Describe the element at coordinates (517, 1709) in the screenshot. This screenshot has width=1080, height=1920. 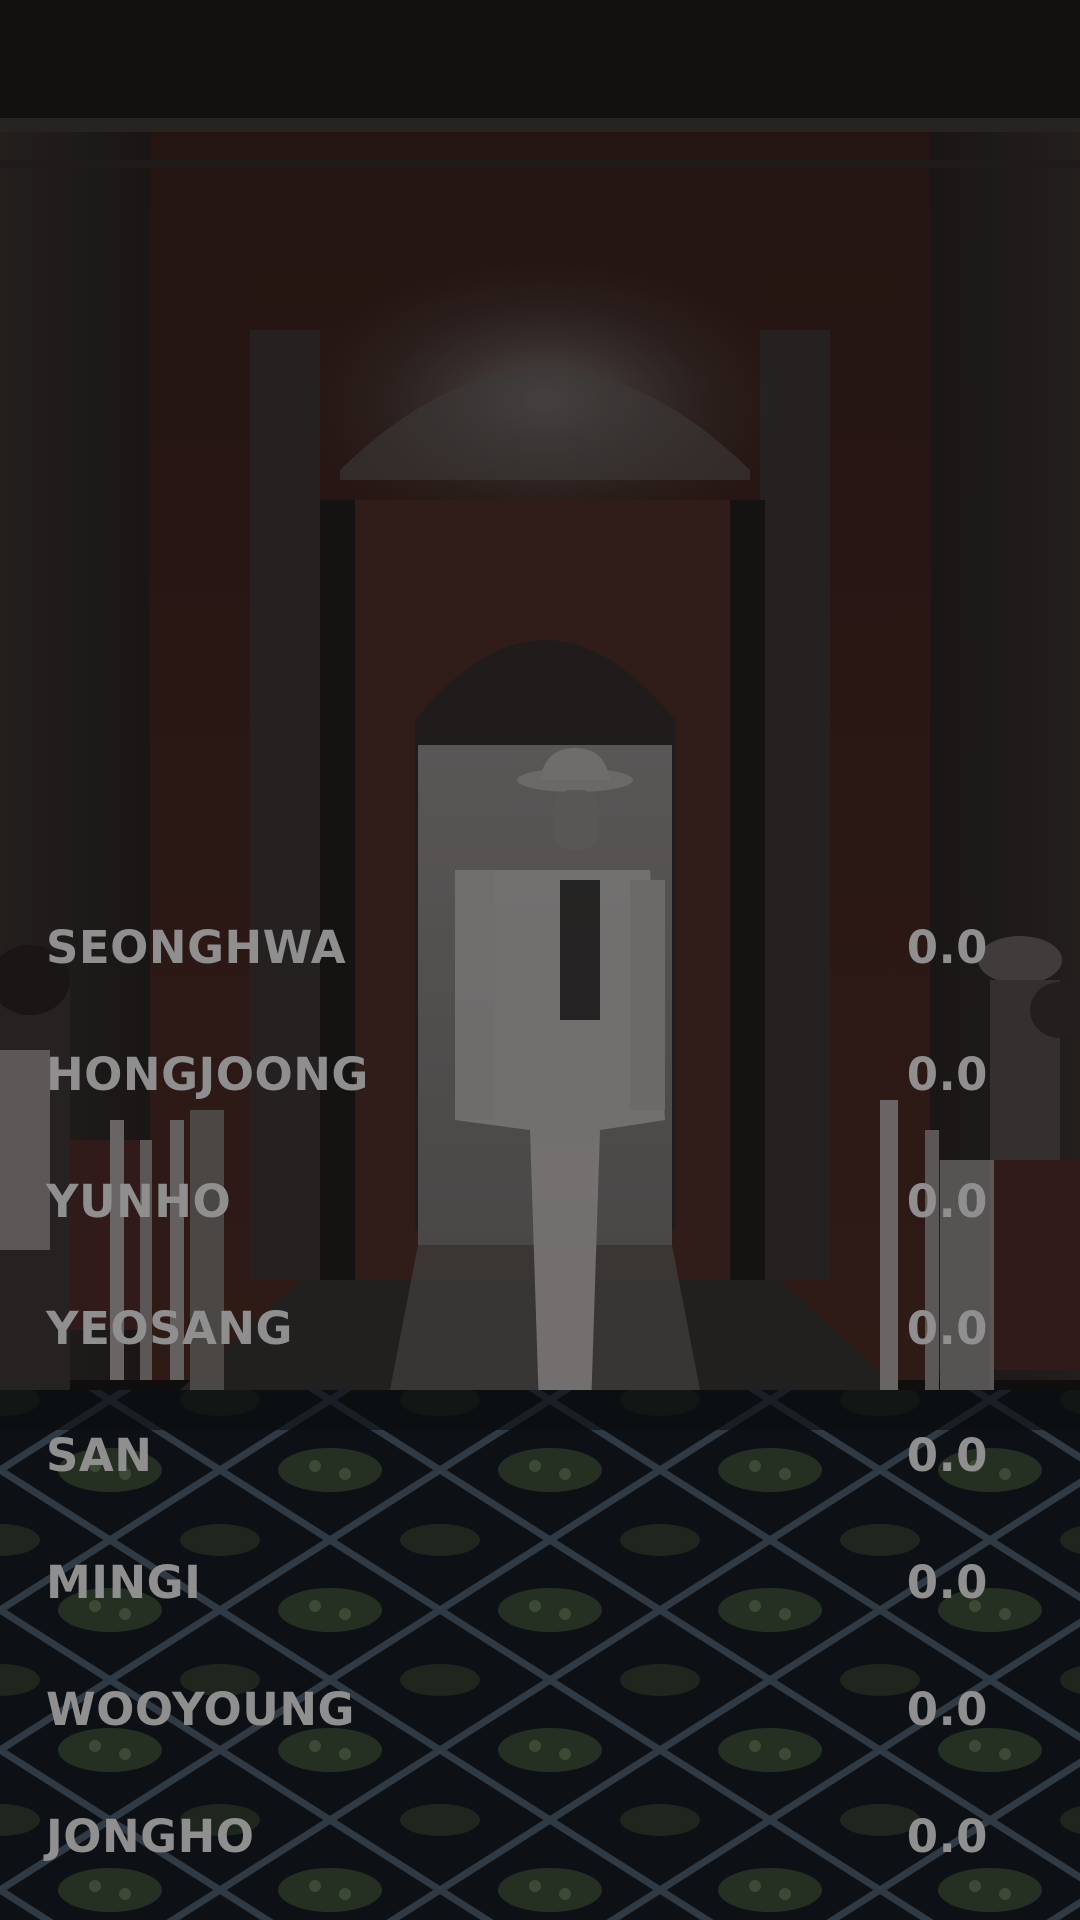
I see `member-row-wooyoung: WOOYOUNG 0.0` at that location.